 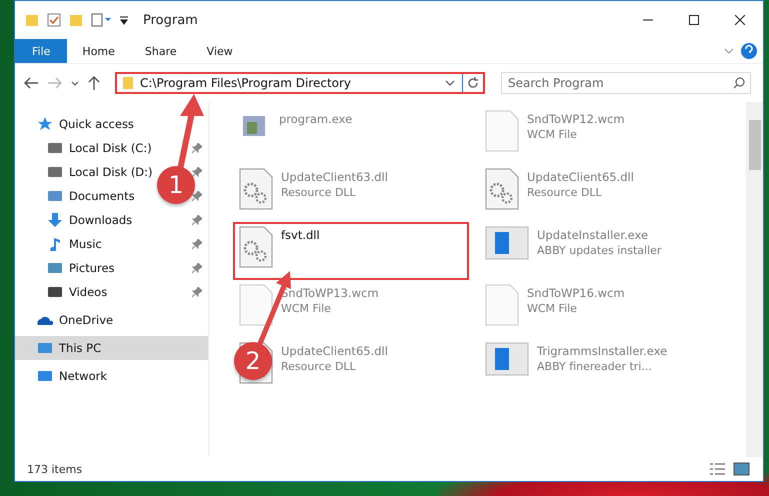 I want to click on file-type: ABBY updates installer, so click(x=599, y=250).